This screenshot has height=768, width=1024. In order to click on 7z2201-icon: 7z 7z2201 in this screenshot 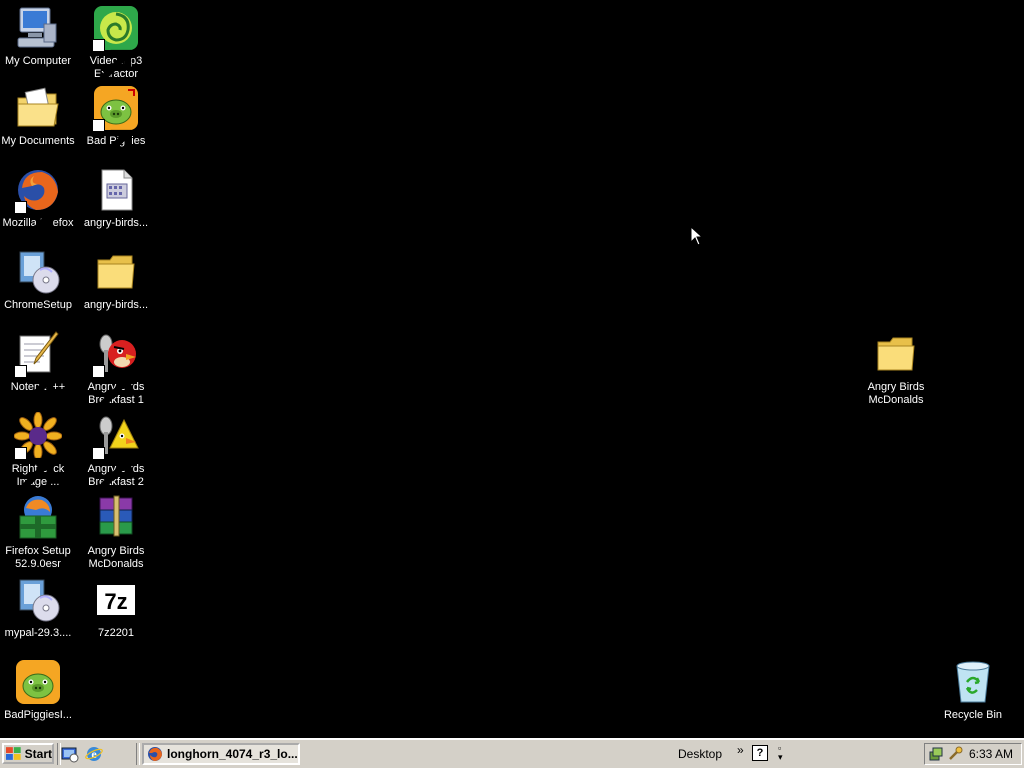, I will do `click(116, 608)`.